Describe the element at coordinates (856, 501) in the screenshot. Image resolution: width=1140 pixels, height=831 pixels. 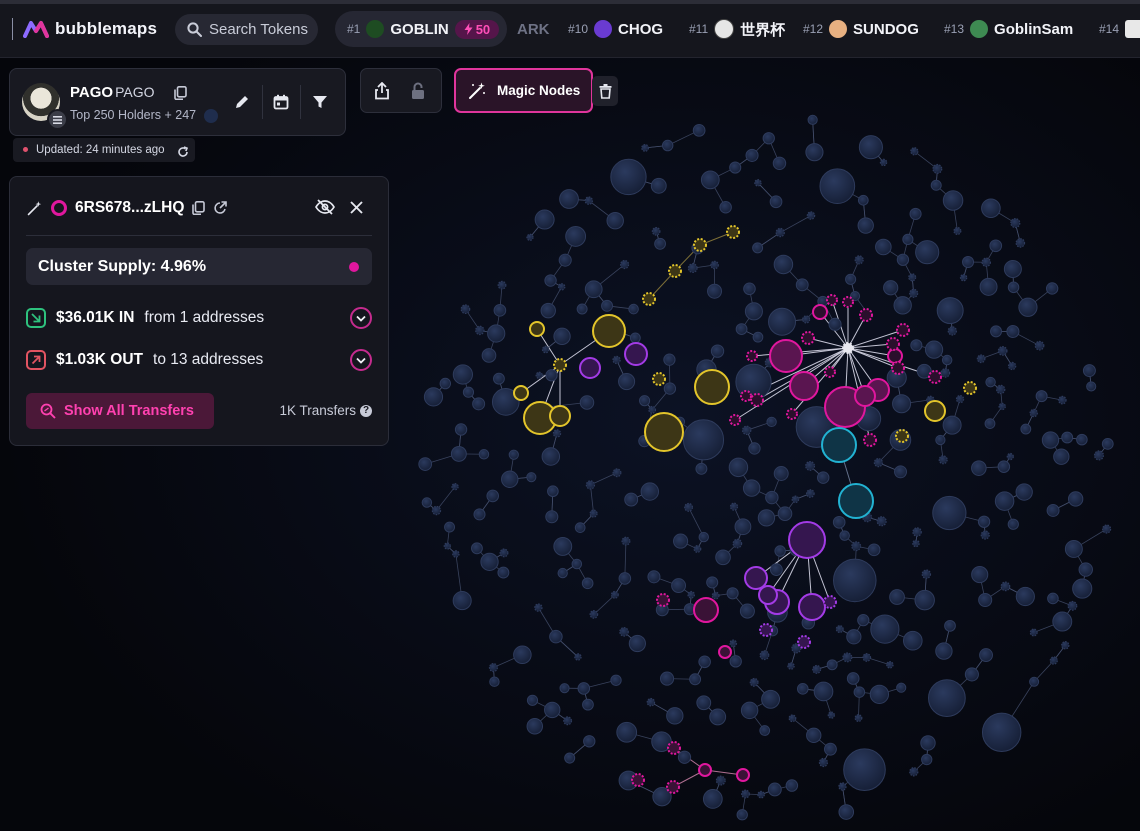
I see `cyan-cluster-bubble` at that location.